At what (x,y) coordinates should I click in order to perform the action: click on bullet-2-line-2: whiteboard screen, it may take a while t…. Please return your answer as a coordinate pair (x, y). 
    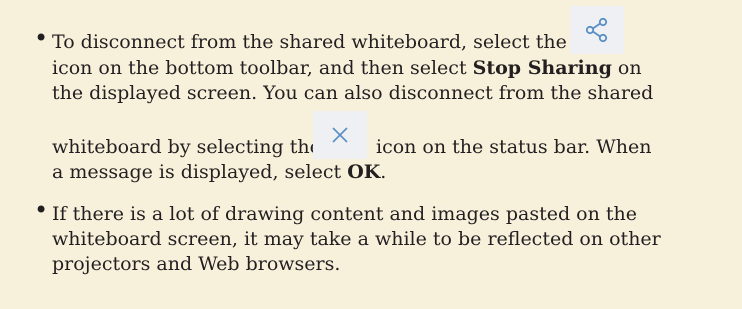
    Looking at the image, I should click on (356, 239).